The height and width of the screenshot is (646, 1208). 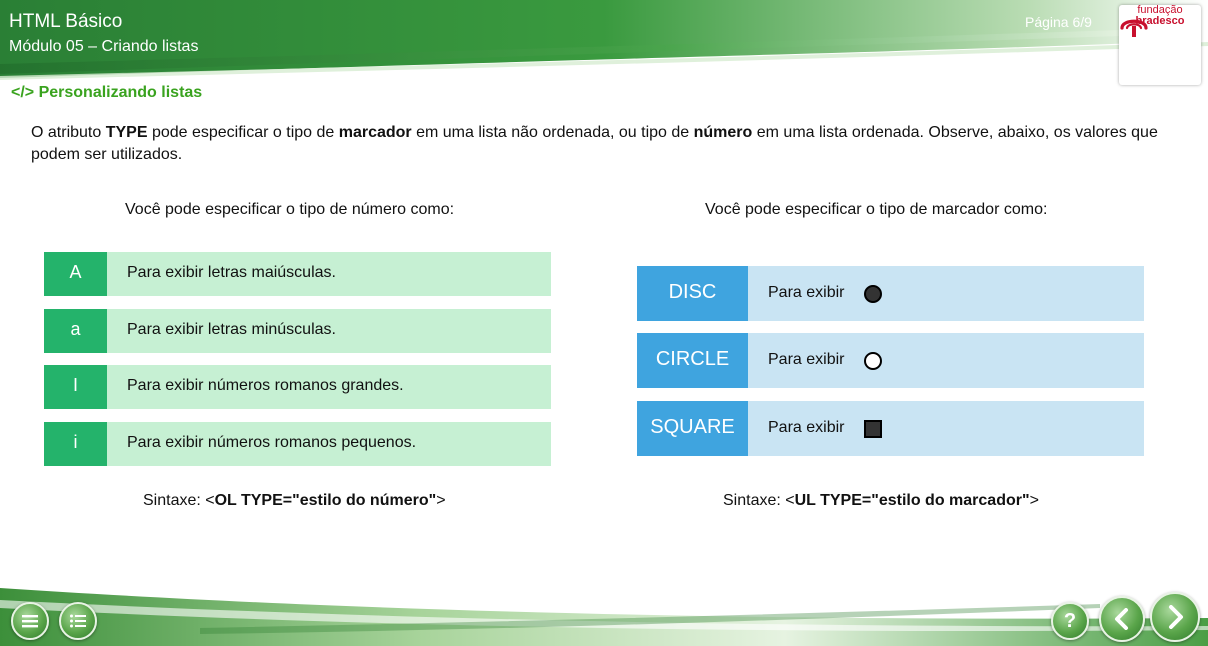 What do you see at coordinates (836, 500) in the screenshot?
I see `ul-syntax-bold-1: UL TYPE="` at bounding box center [836, 500].